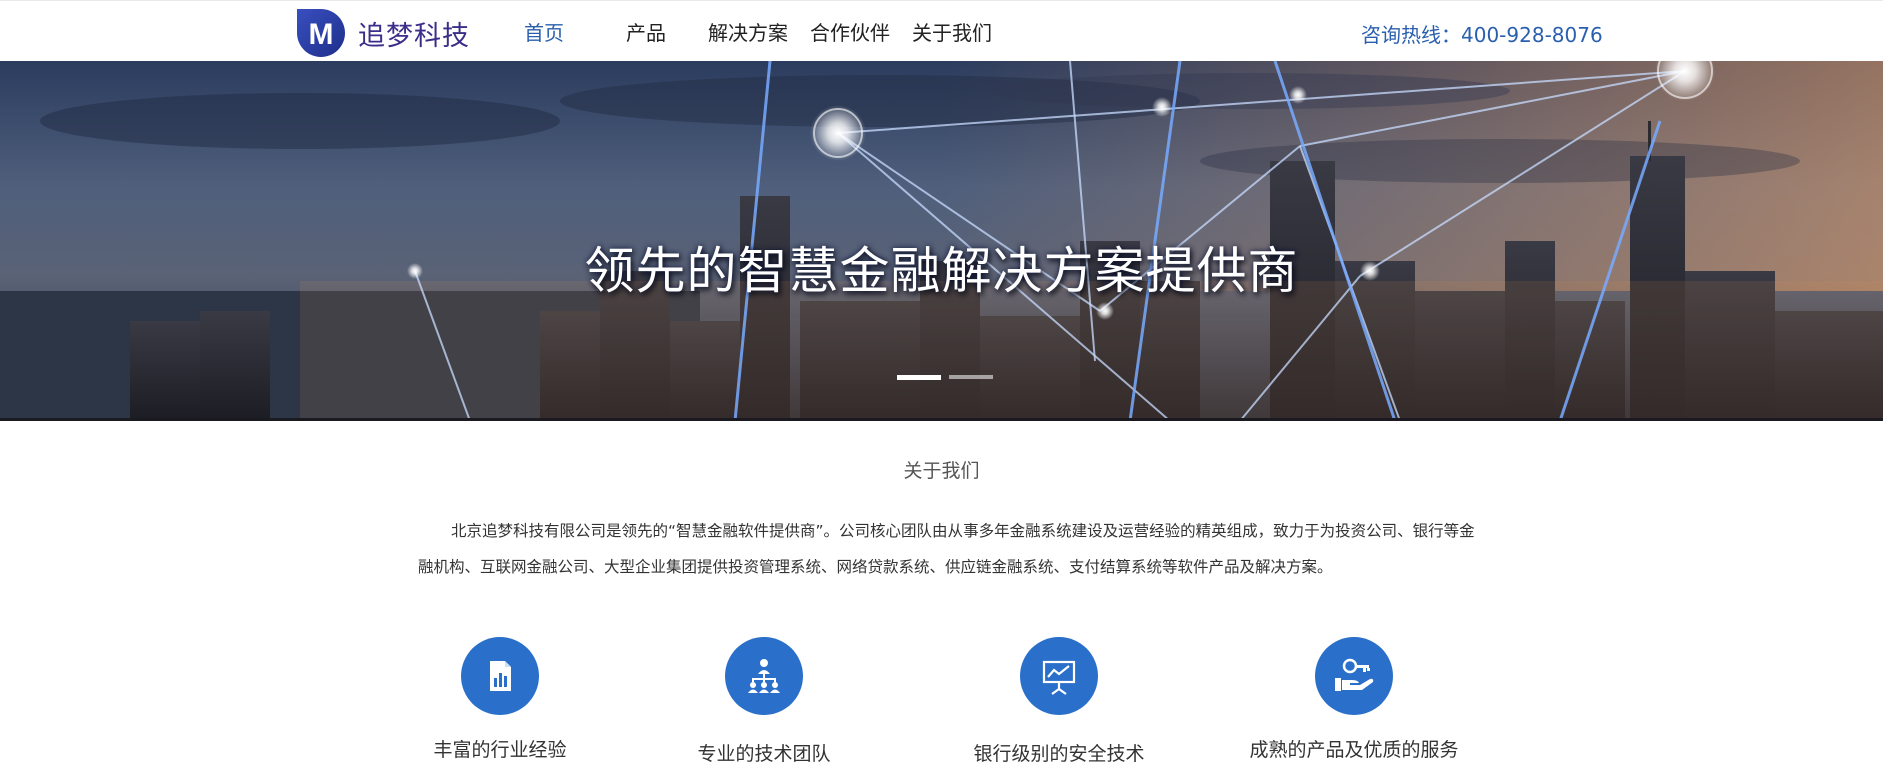 The height and width of the screenshot is (779, 1883). I want to click on feature-industry-experience: 丰富的行业经验, so click(500, 699).